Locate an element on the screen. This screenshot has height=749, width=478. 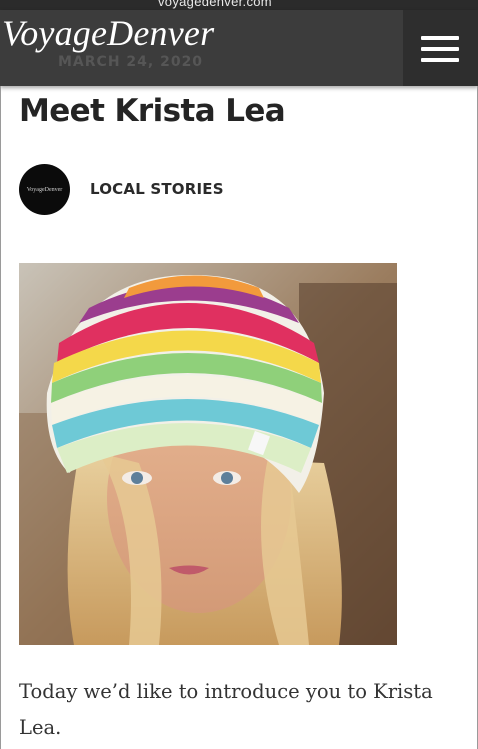
browser-url-bar: voyagedenver.com is located at coordinates (239, 5).